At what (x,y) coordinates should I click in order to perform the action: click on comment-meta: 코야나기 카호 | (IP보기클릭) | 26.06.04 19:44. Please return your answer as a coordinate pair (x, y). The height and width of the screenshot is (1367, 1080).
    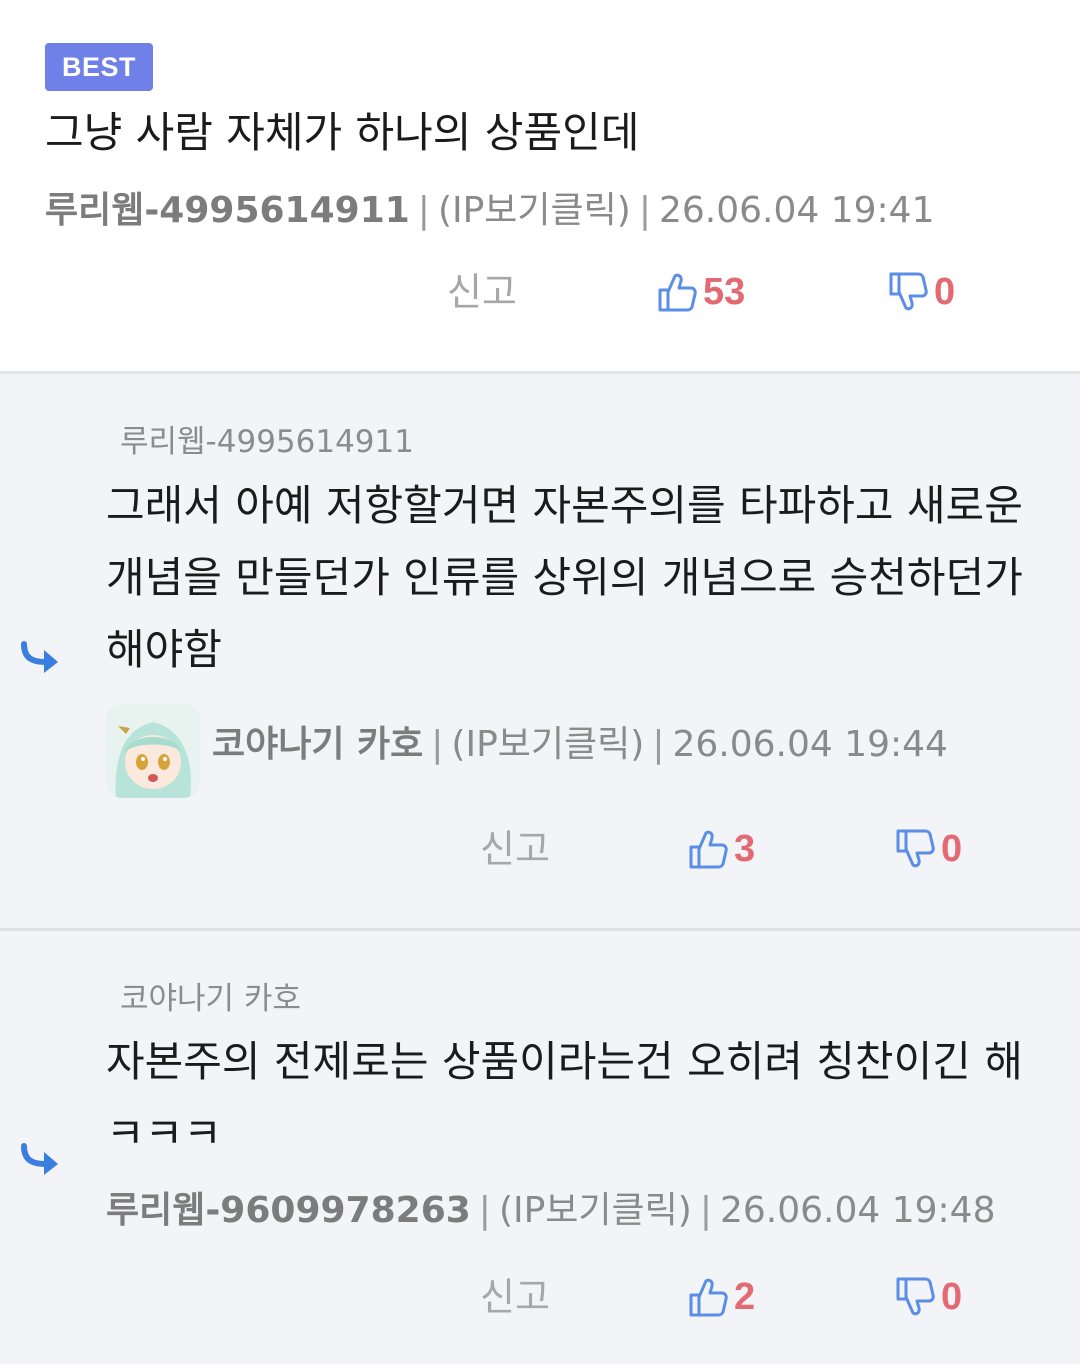
    Looking at the image, I should click on (580, 745).